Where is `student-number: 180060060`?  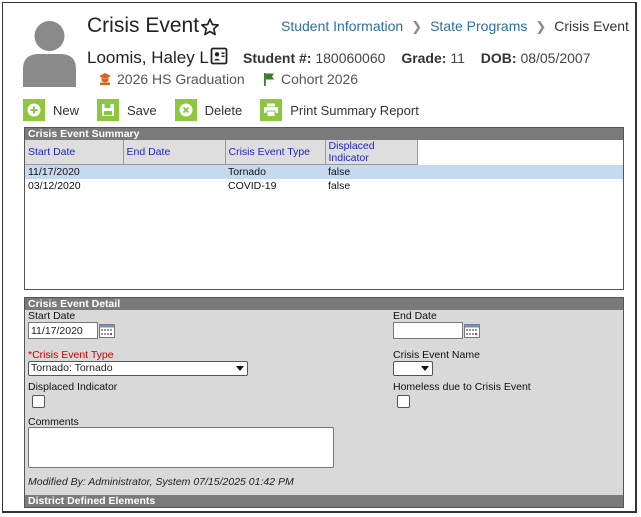
student-number: 180060060 is located at coordinates (350, 58).